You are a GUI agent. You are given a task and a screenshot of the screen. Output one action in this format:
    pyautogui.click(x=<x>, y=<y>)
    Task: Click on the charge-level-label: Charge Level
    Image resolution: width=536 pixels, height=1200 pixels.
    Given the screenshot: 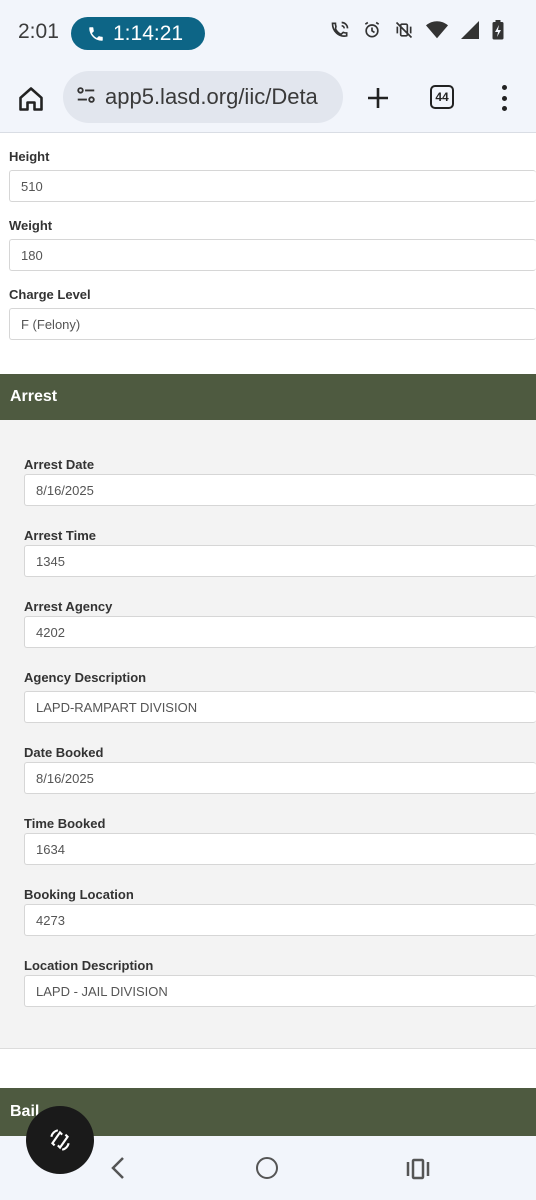 What is the action you would take?
    pyautogui.click(x=50, y=294)
    